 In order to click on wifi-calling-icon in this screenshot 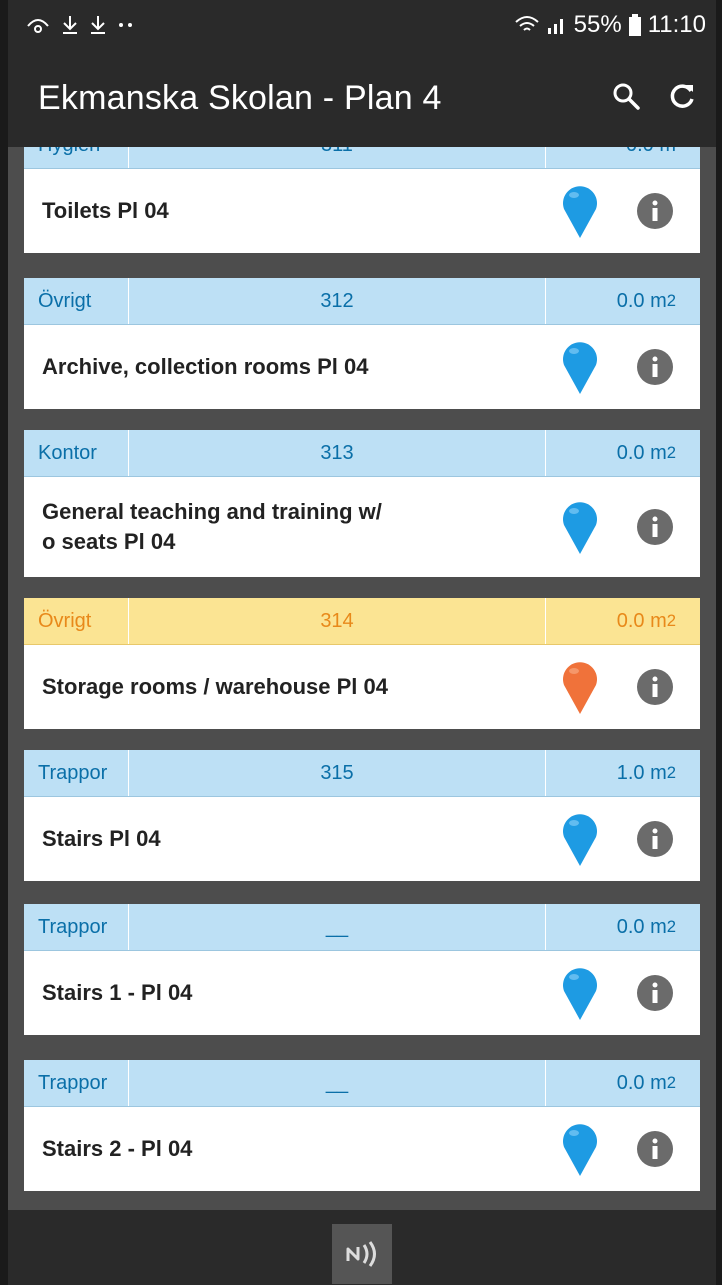, I will do `click(38, 25)`.